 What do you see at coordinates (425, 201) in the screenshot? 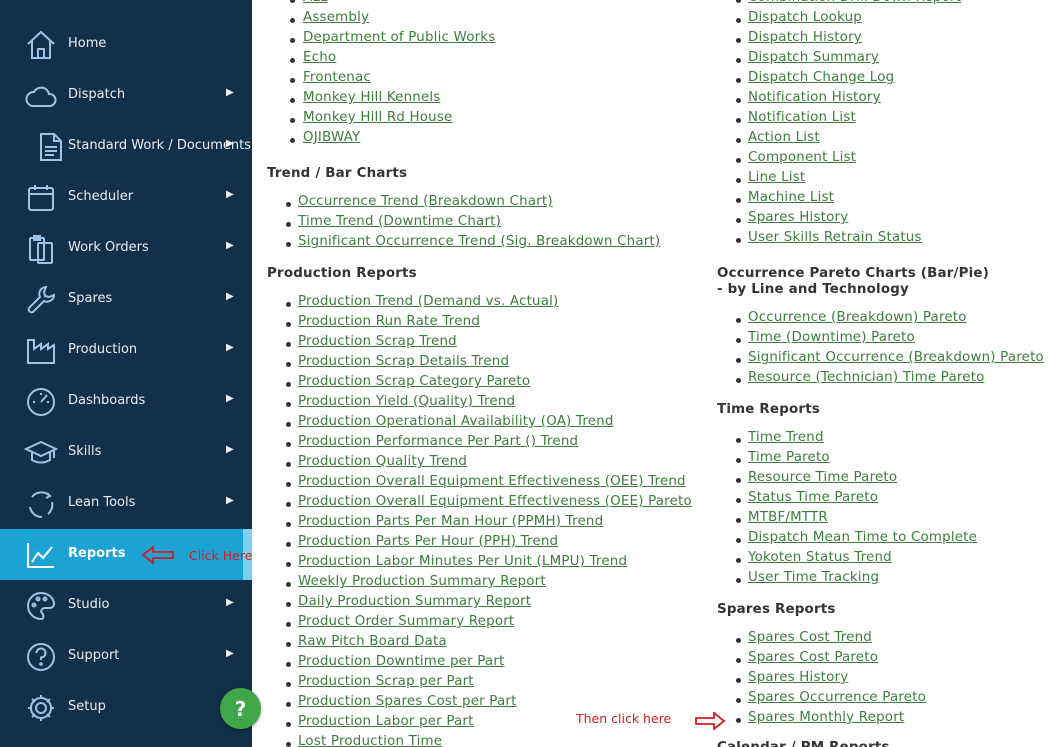
I see `report-link: Occurrence Trend (Breakdown Chart)` at bounding box center [425, 201].